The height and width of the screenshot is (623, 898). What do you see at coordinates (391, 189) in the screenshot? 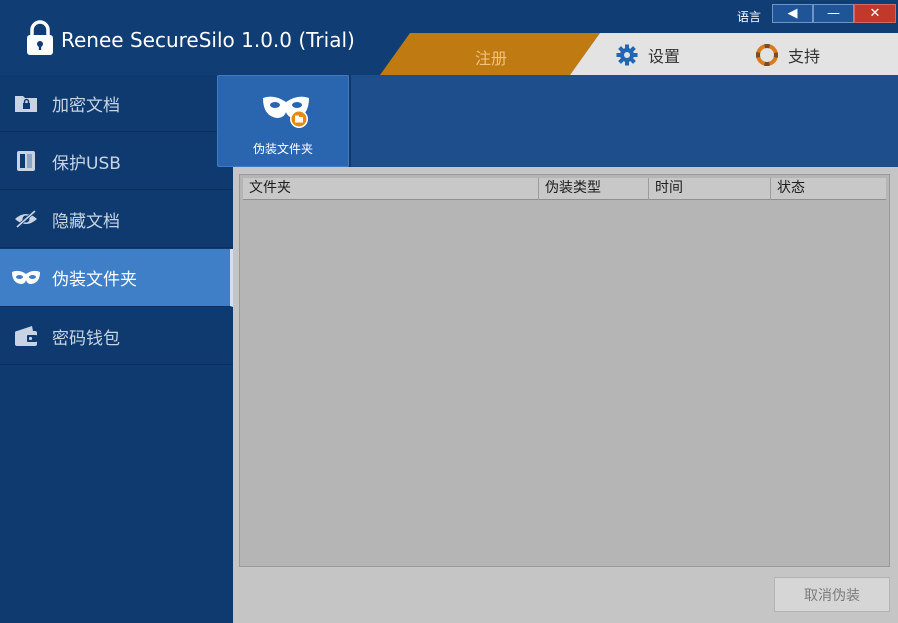
I see `column-header-folder: 文件夹` at bounding box center [391, 189].